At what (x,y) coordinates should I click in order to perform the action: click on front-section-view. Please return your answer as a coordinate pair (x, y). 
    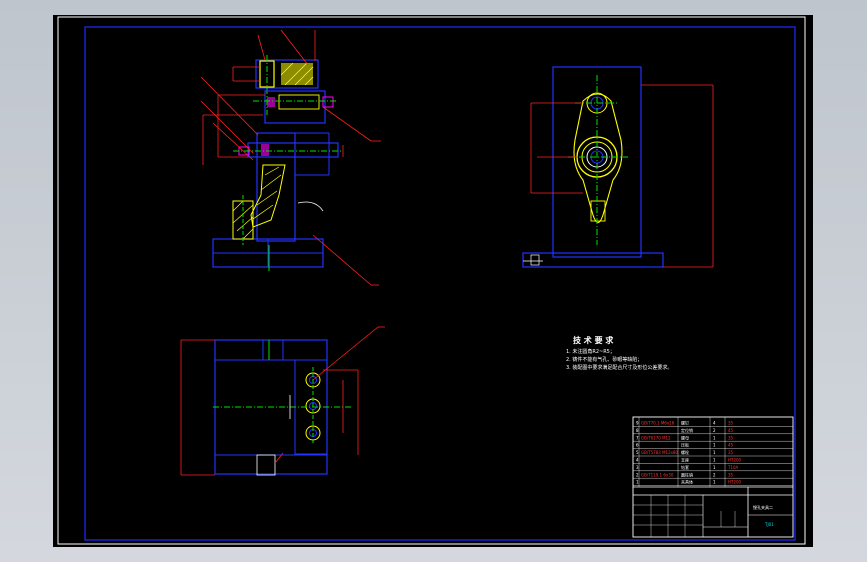
    Looking at the image, I should click on (290, 157).